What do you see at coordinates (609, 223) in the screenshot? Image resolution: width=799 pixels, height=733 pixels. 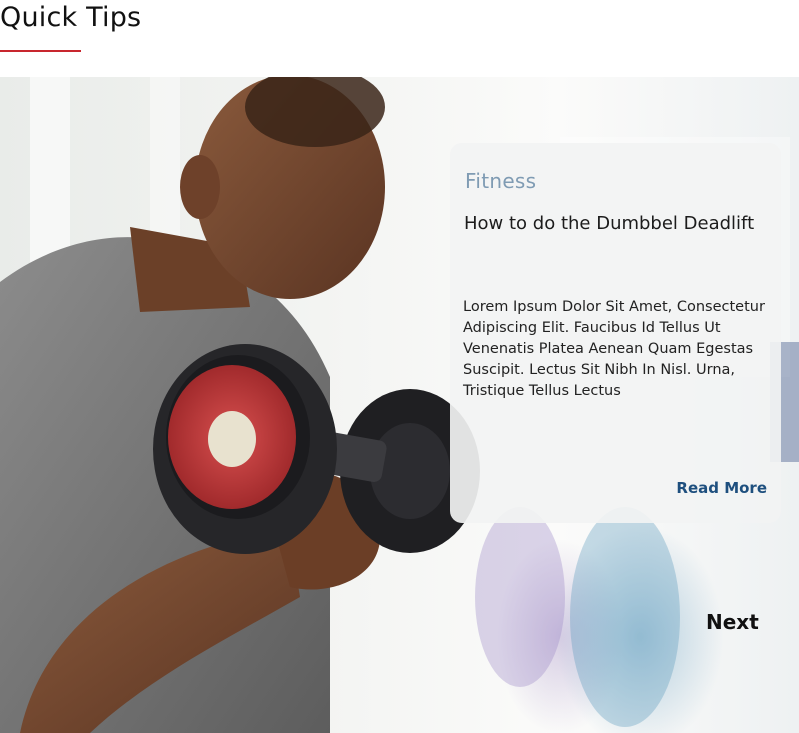 I see `card-title: How to do the Dumbbel Deadlift` at bounding box center [609, 223].